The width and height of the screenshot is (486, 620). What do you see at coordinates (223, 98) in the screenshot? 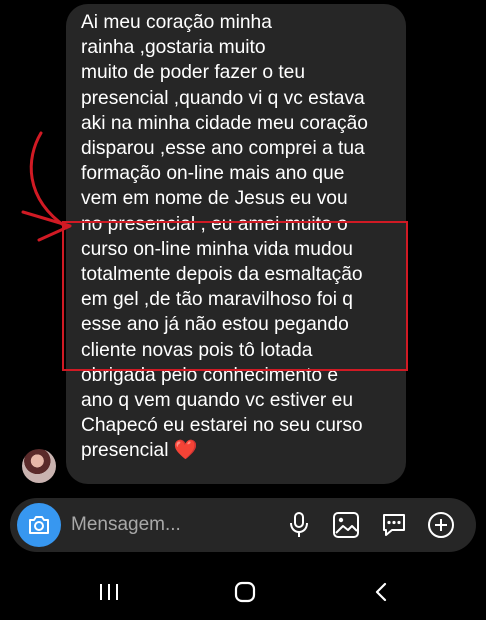
I see `message-line: presencial ,quando vi q vc estava` at bounding box center [223, 98].